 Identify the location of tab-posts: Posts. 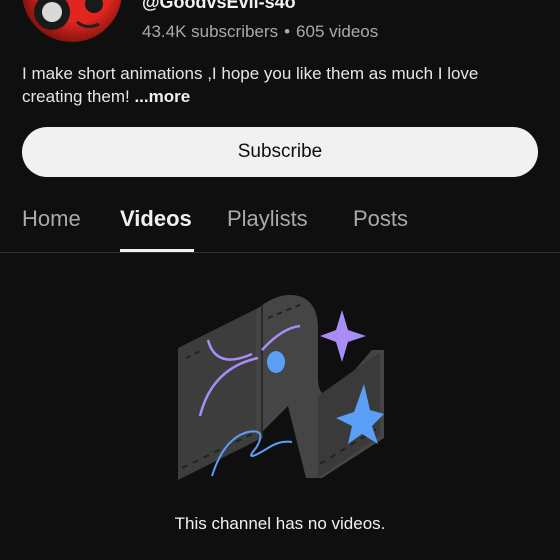
(380, 219).